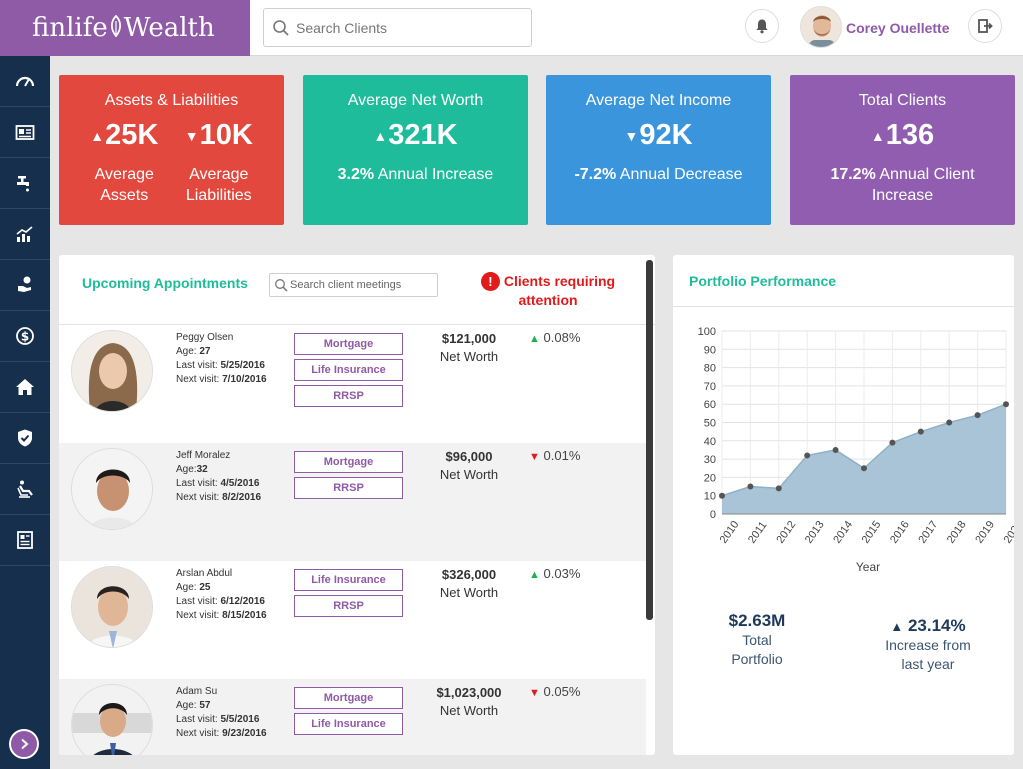 This screenshot has height=769, width=1023. I want to click on sidebar-item-insurance, so click(25, 438).